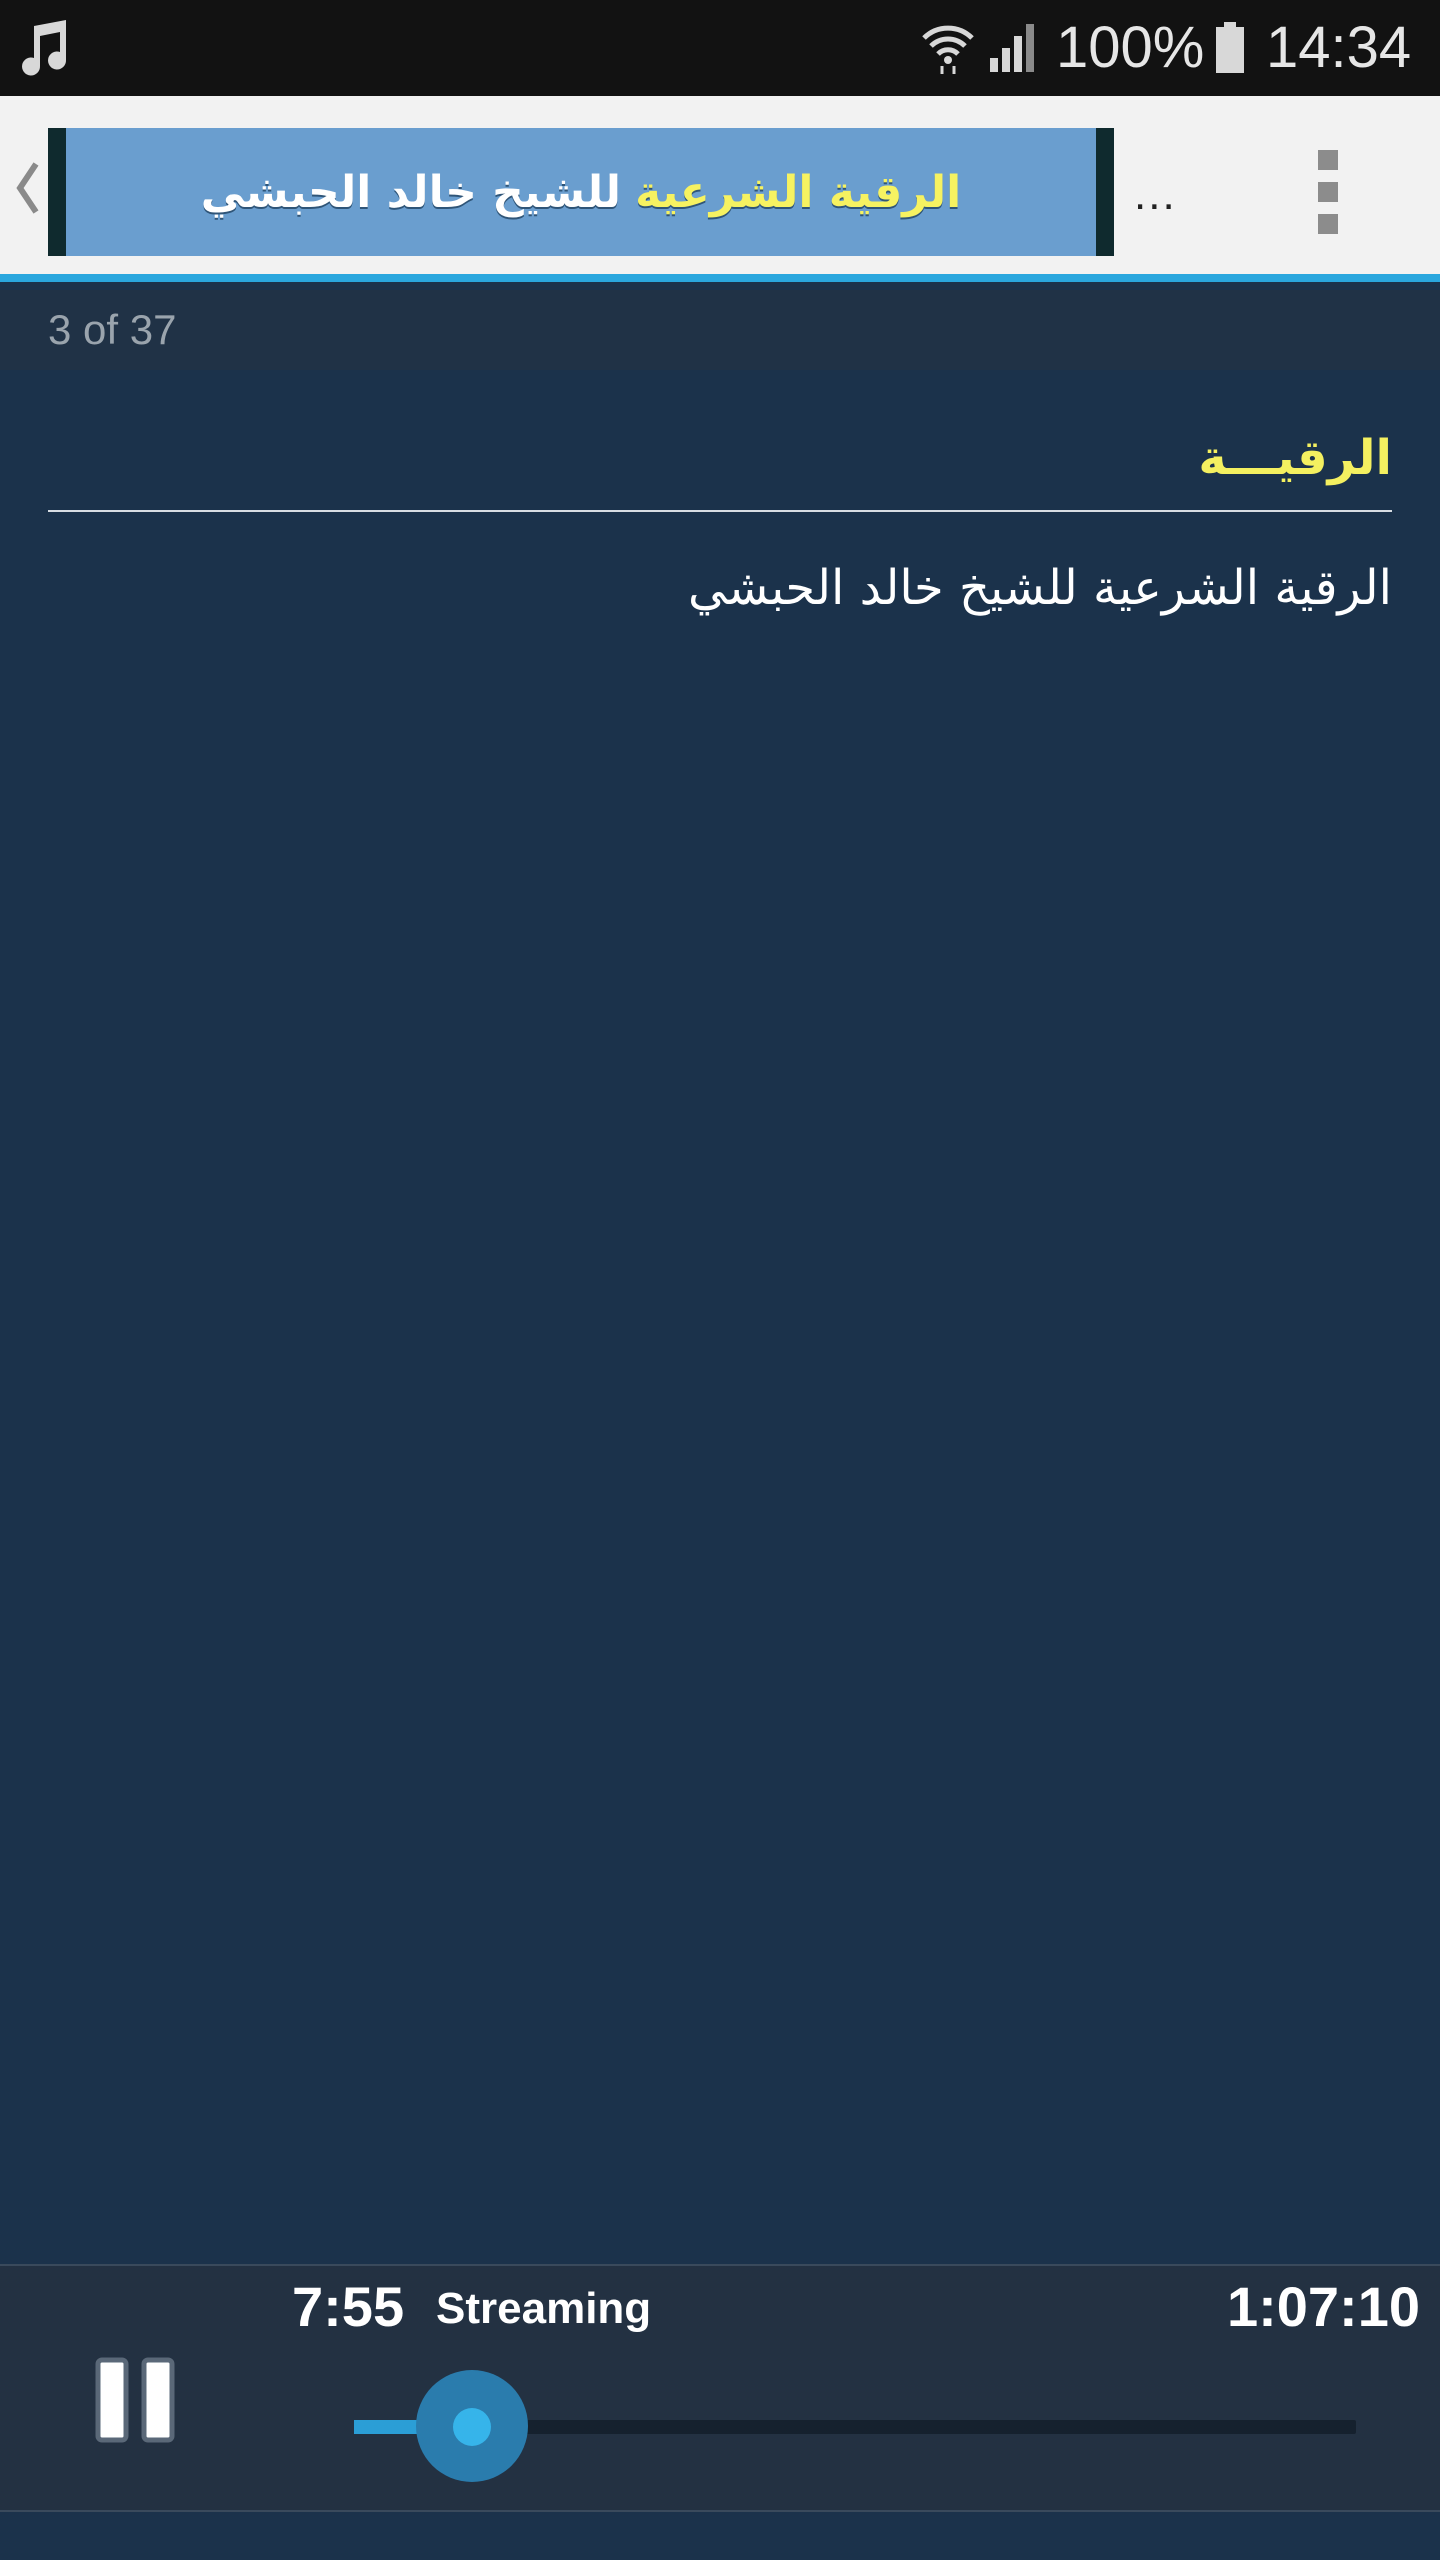  Describe the element at coordinates (798, 192) in the screenshot. I see `banner-title-highlight: الرقية الشرعية` at that location.